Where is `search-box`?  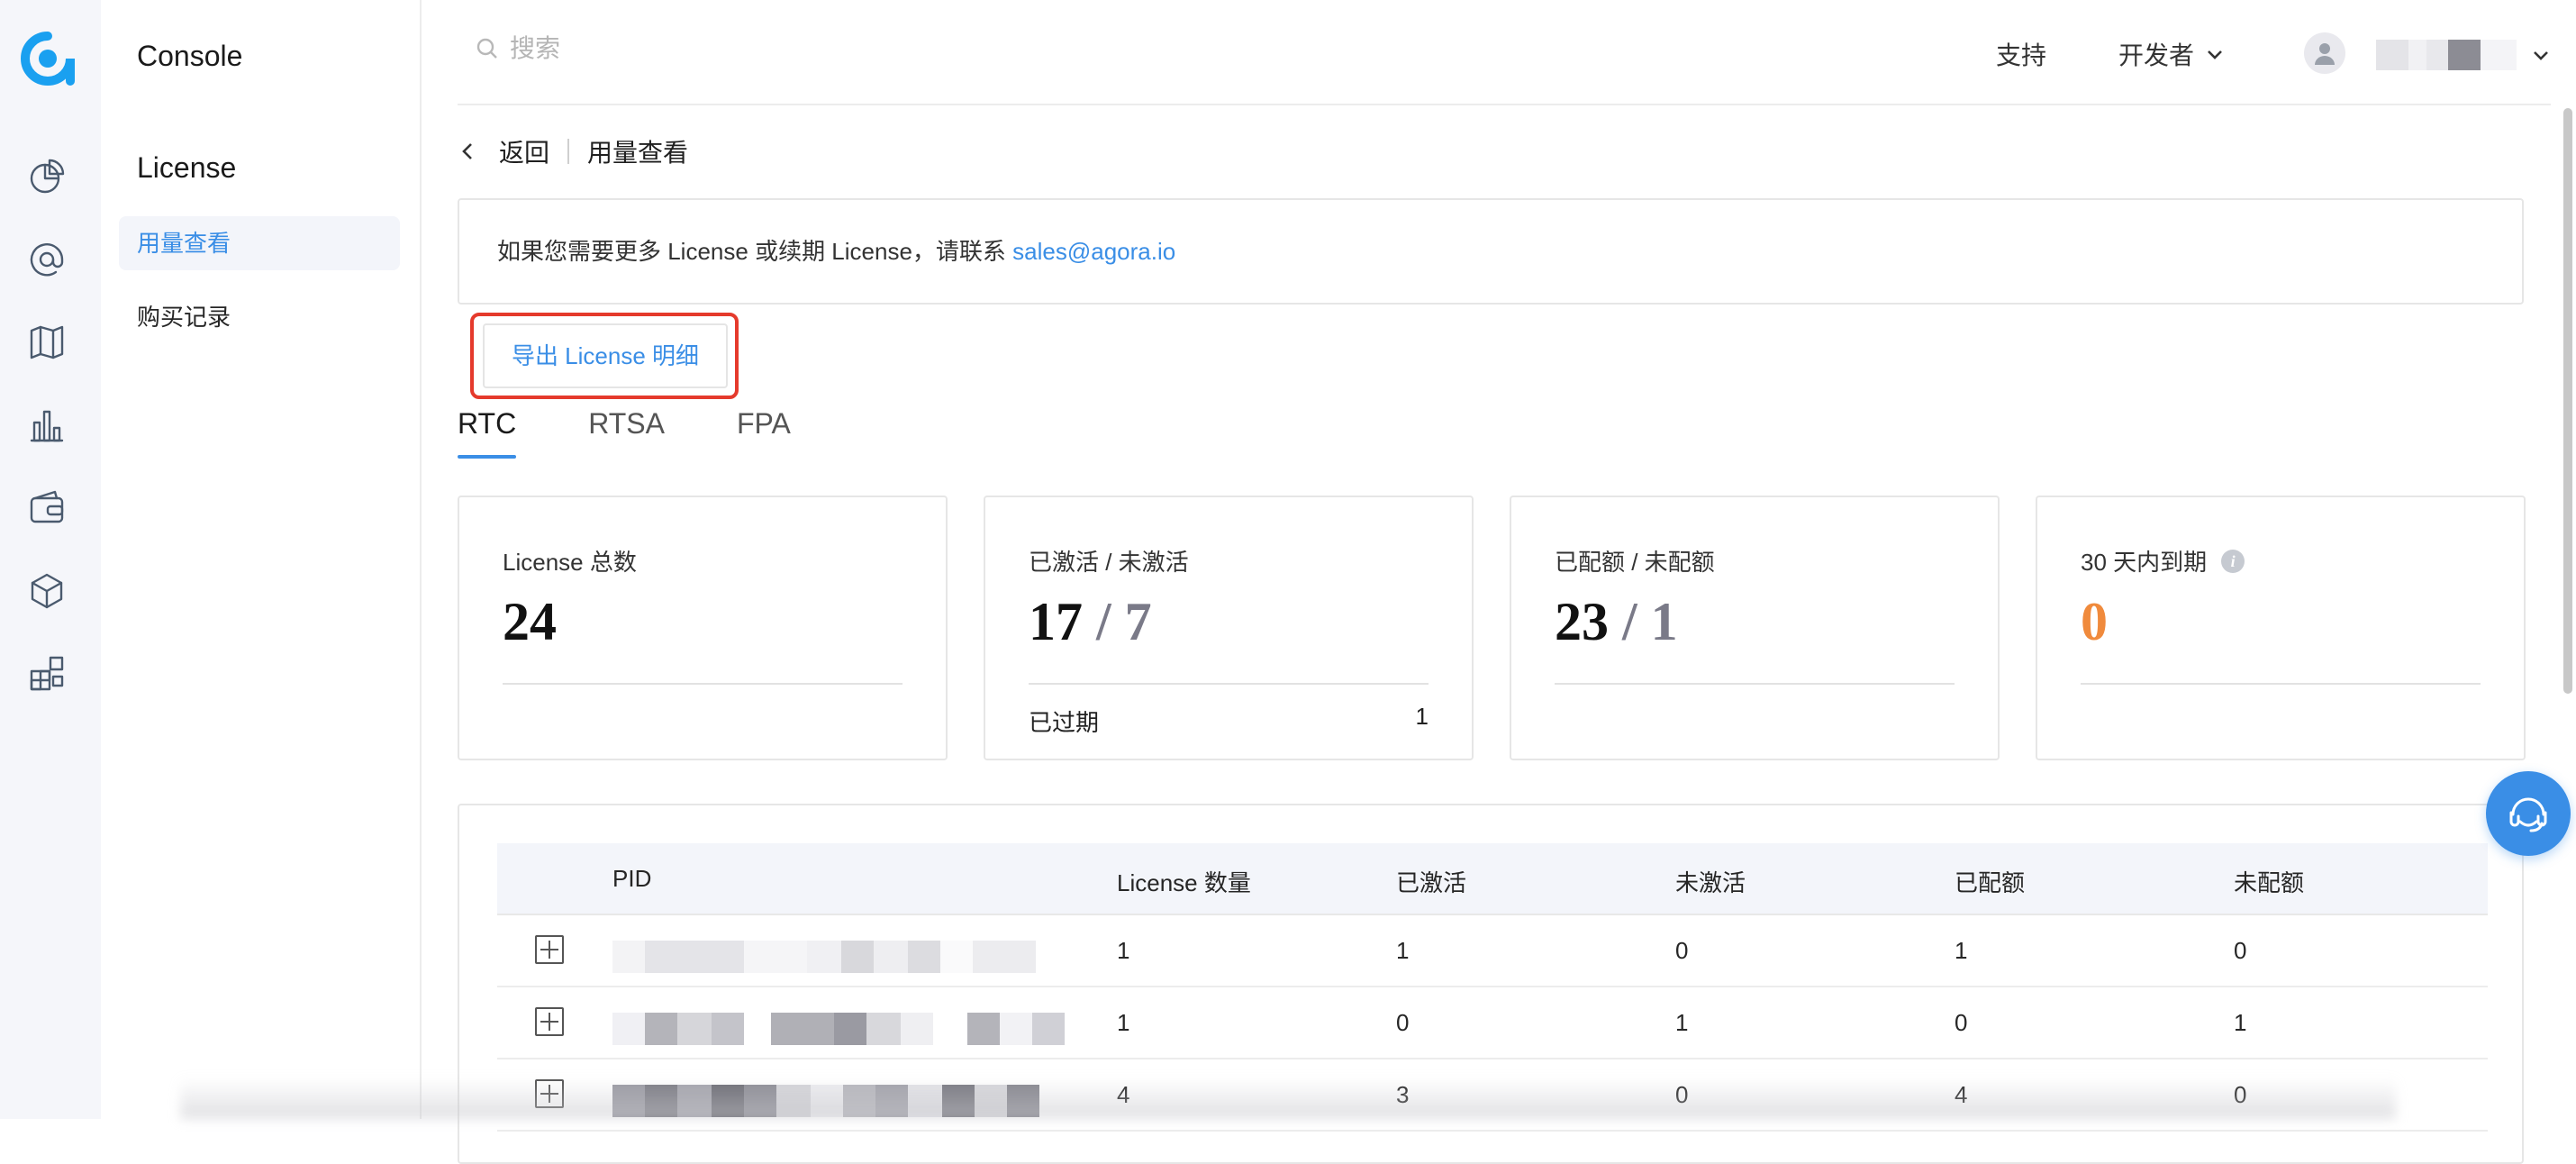
search-box is located at coordinates (718, 48).